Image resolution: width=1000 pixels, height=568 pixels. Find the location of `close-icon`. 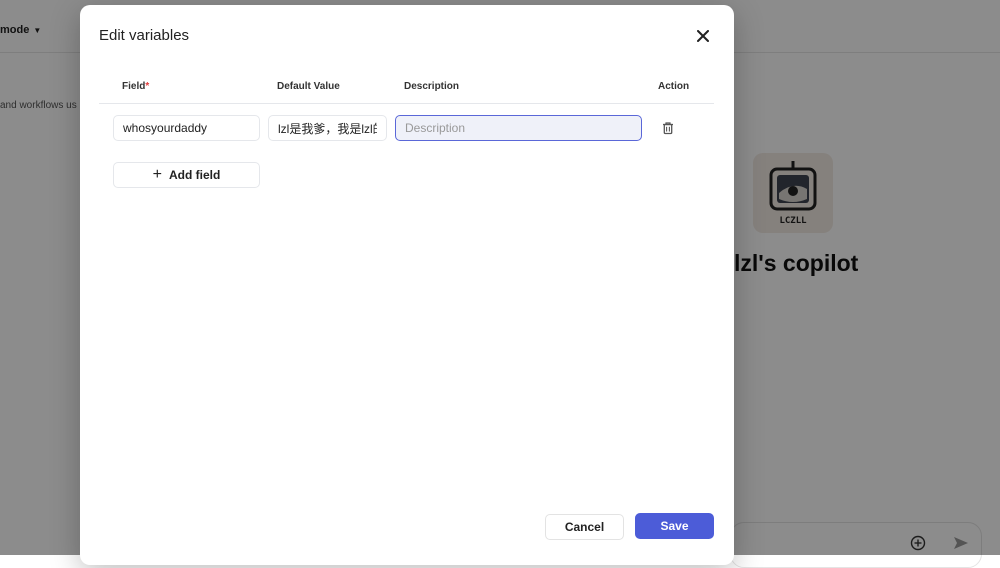

close-icon is located at coordinates (703, 36).